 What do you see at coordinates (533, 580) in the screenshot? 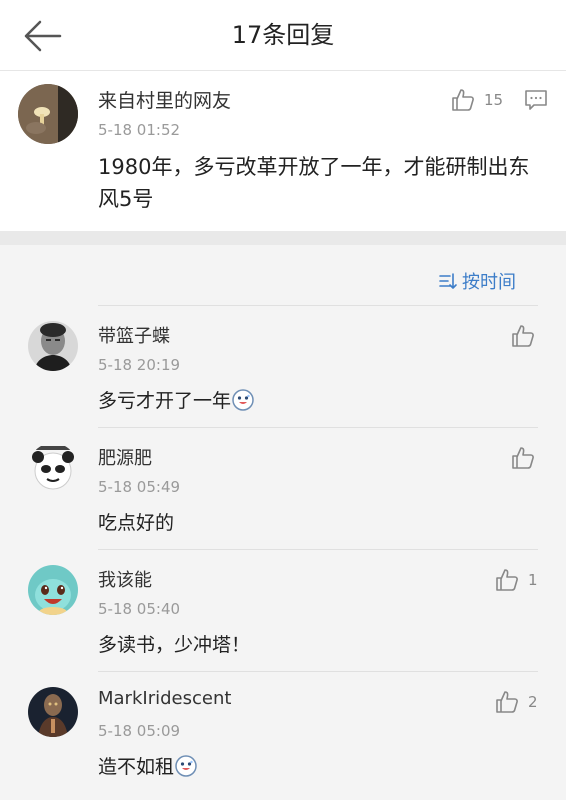
I see `like-count: 1` at bounding box center [533, 580].